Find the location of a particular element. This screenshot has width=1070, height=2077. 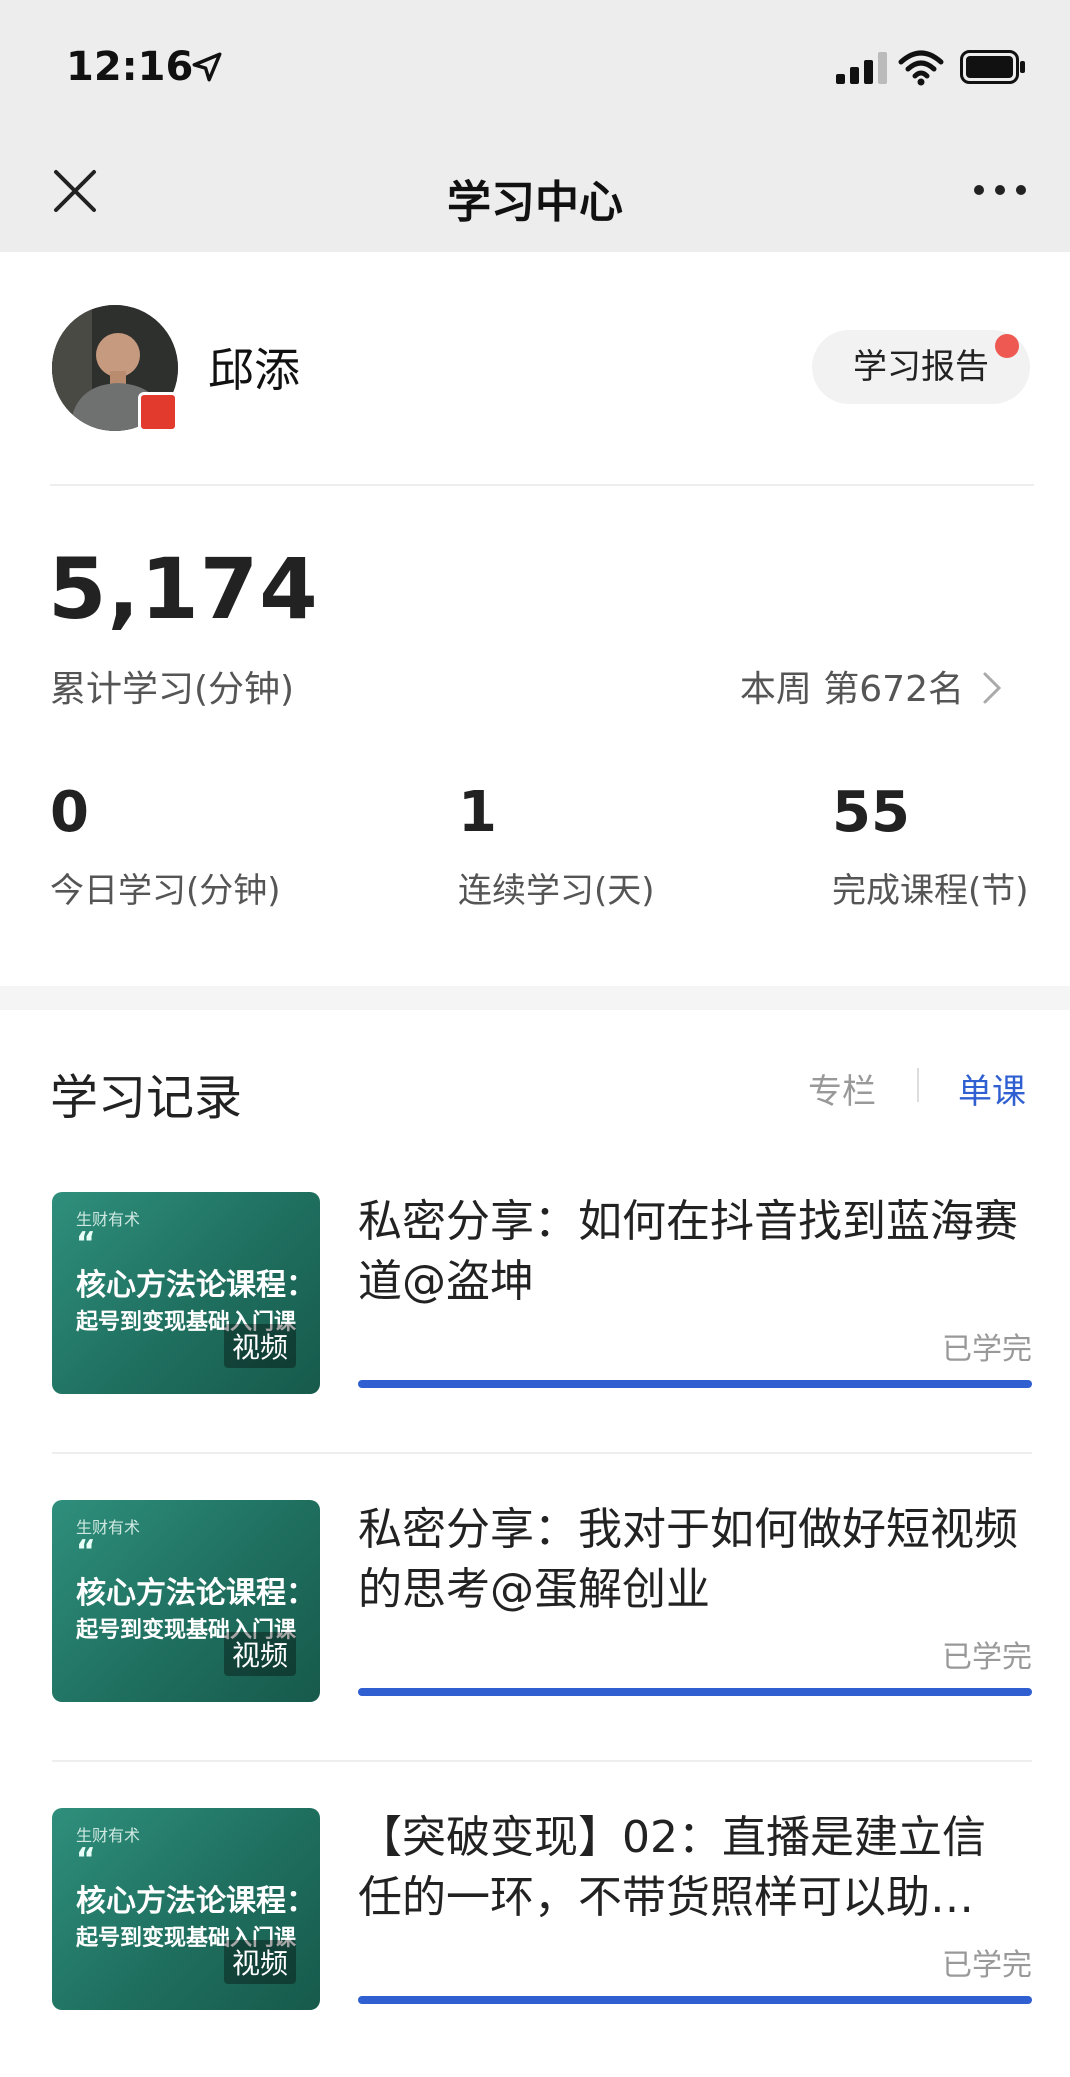

stat-label: 今日学习(分钟) is located at coordinates (165, 891).